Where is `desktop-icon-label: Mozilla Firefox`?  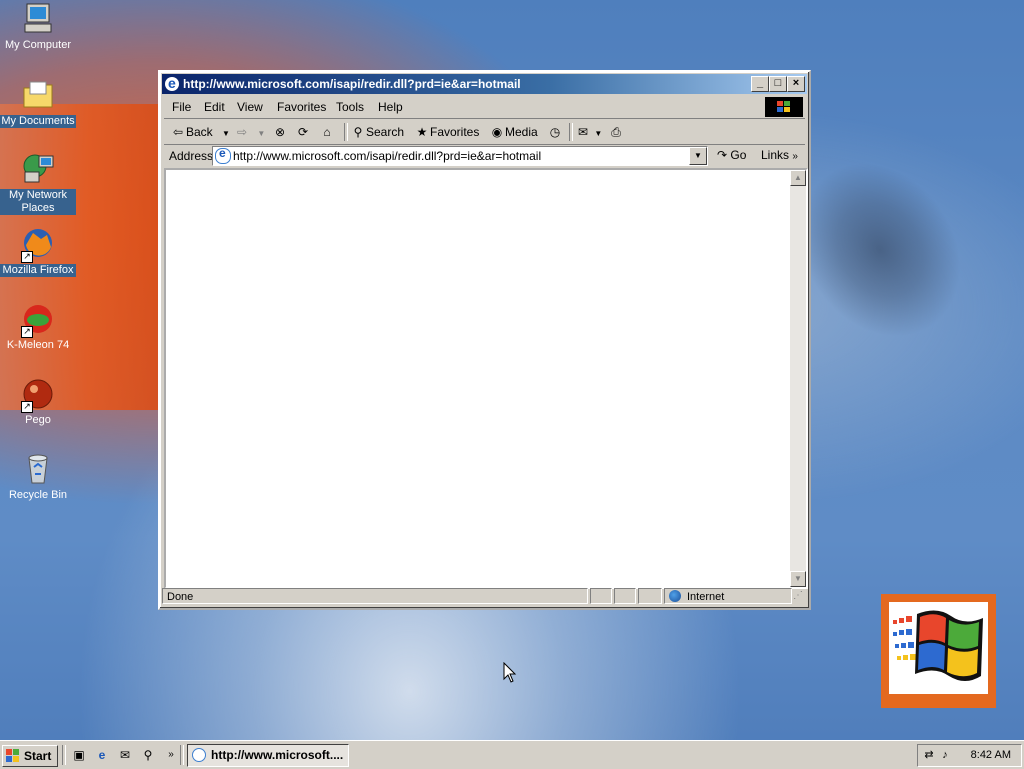 desktop-icon-label: Mozilla Firefox is located at coordinates (38, 270).